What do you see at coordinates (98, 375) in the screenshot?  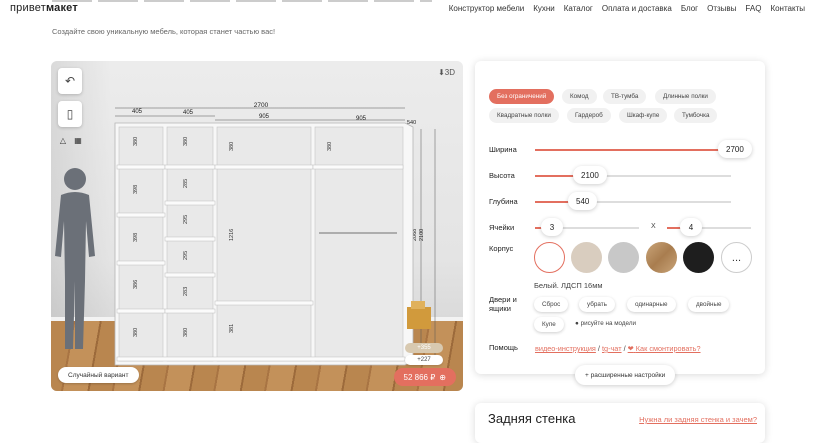 I see `random-variant-button: Случайный вариант` at bounding box center [98, 375].